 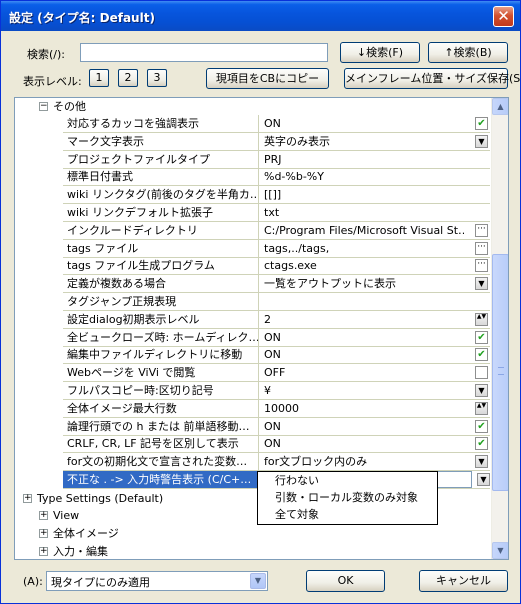 I want to click on property-value: OFF, so click(x=364, y=372).